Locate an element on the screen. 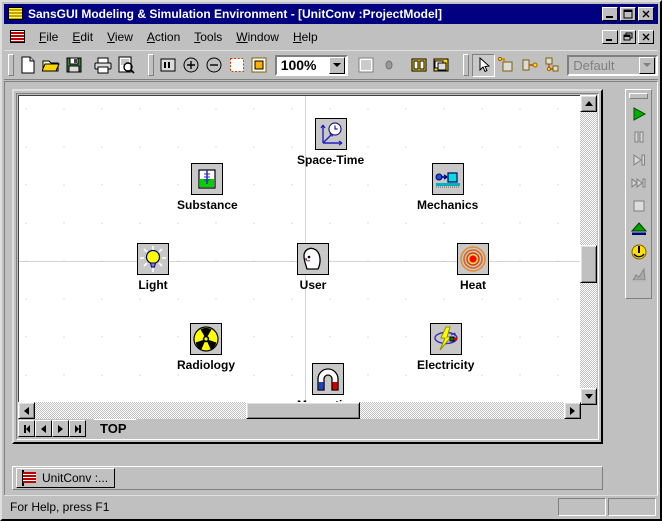 Image resolution: width=662 pixels, height=521 pixels. scroll-up-icon is located at coordinates (588, 103).